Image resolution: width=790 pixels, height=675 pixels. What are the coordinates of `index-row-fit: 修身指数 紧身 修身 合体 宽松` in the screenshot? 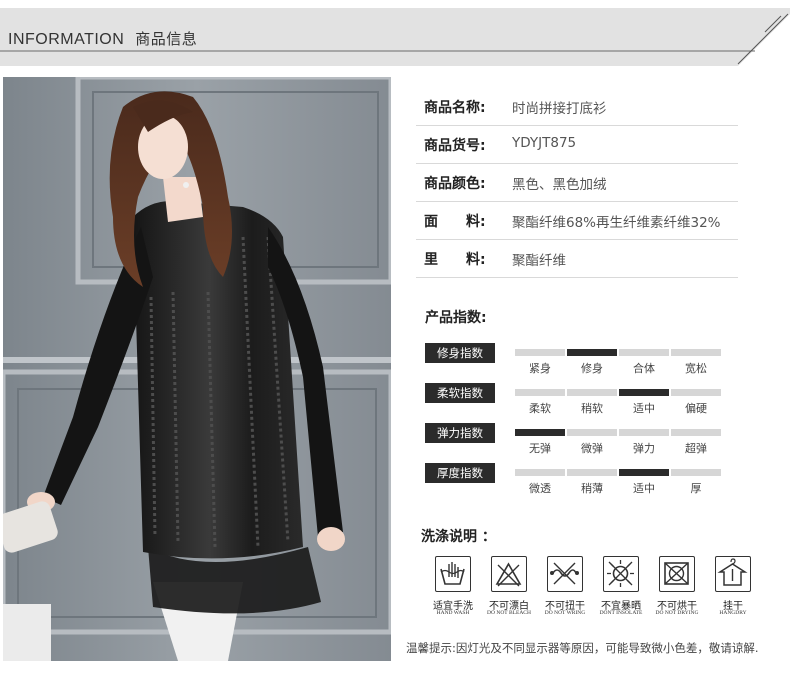 It's located at (575, 363).